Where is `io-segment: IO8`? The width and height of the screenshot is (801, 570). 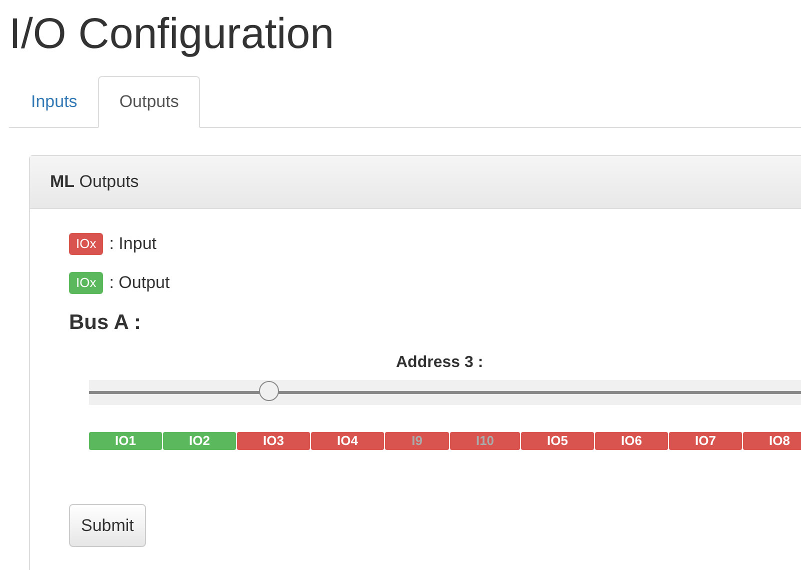
io-segment: IO8 is located at coordinates (772, 441).